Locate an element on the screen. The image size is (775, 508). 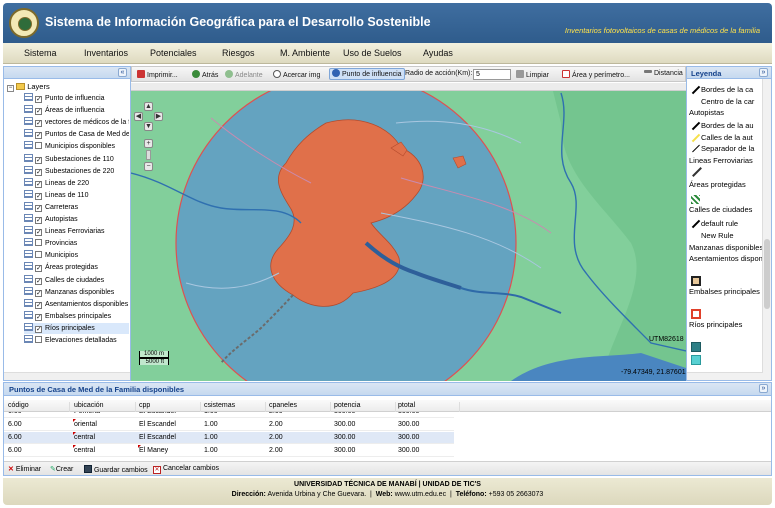
clear-button: Limpiar is located at coordinates (532, 74).